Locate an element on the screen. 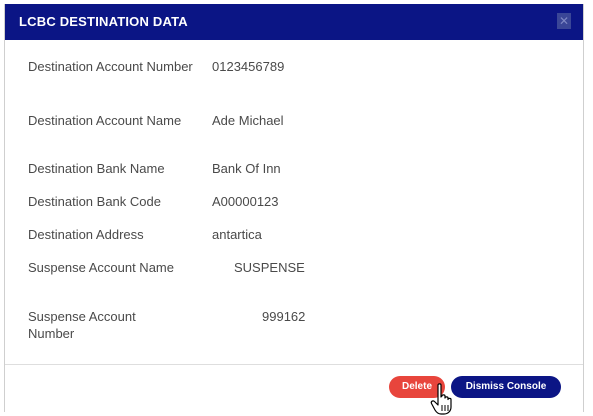 The height and width of the screenshot is (416, 593). modal-header: LCBC DESTINATION DATA ✕ is located at coordinates (294, 22).